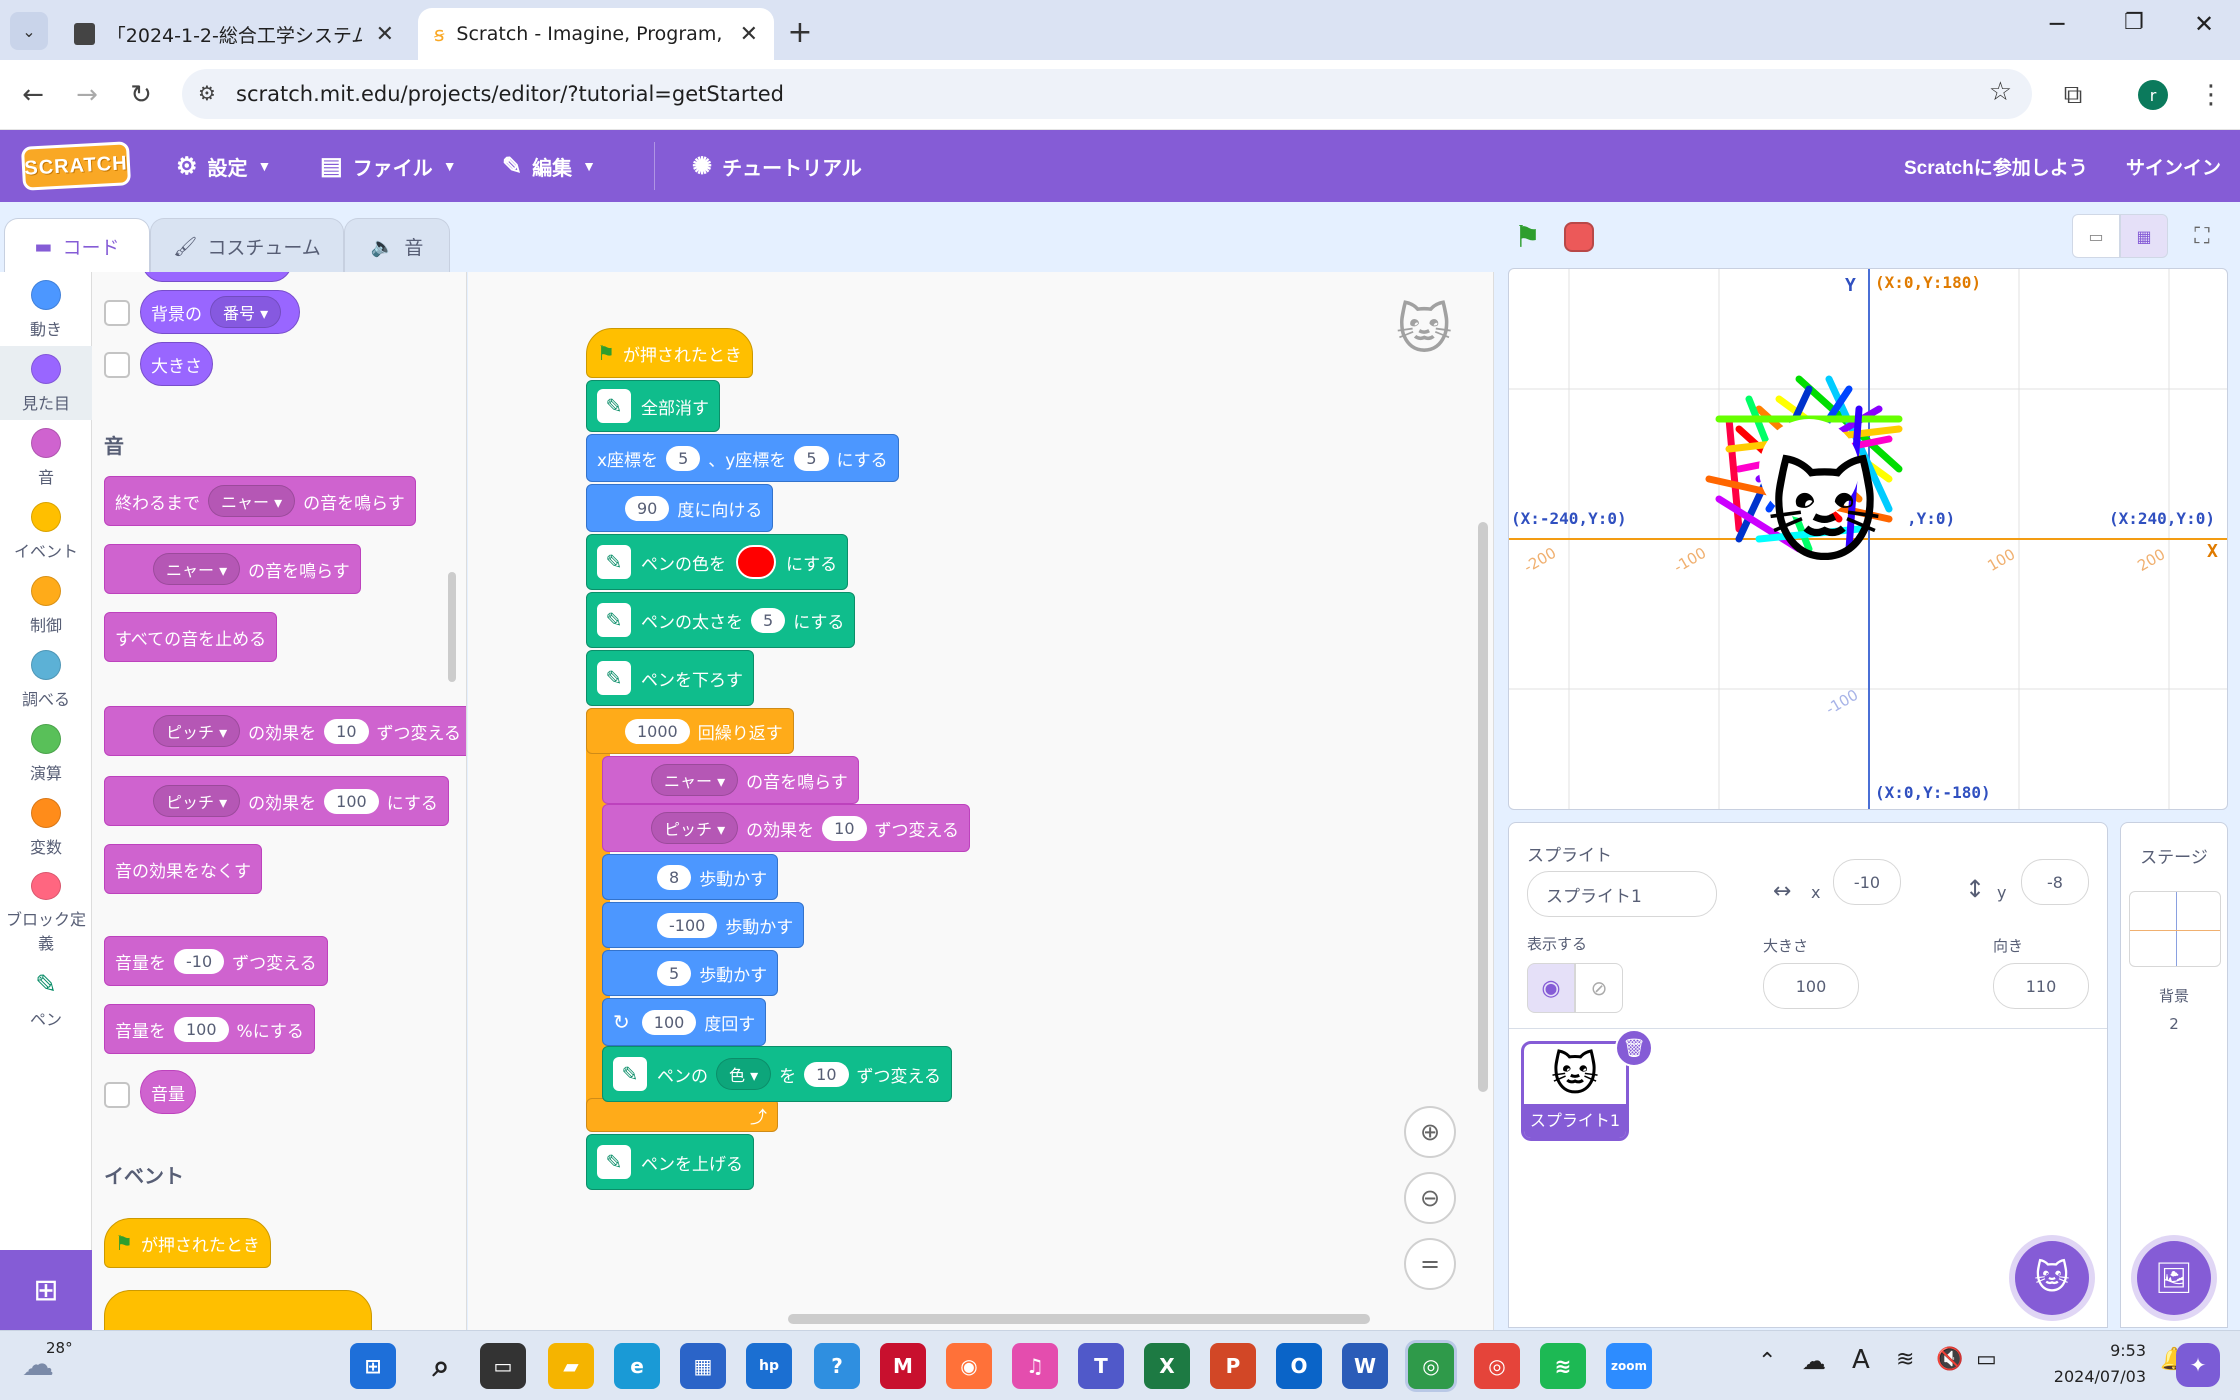  What do you see at coordinates (1551, 988) in the screenshot?
I see `show-visible-button: ◉` at bounding box center [1551, 988].